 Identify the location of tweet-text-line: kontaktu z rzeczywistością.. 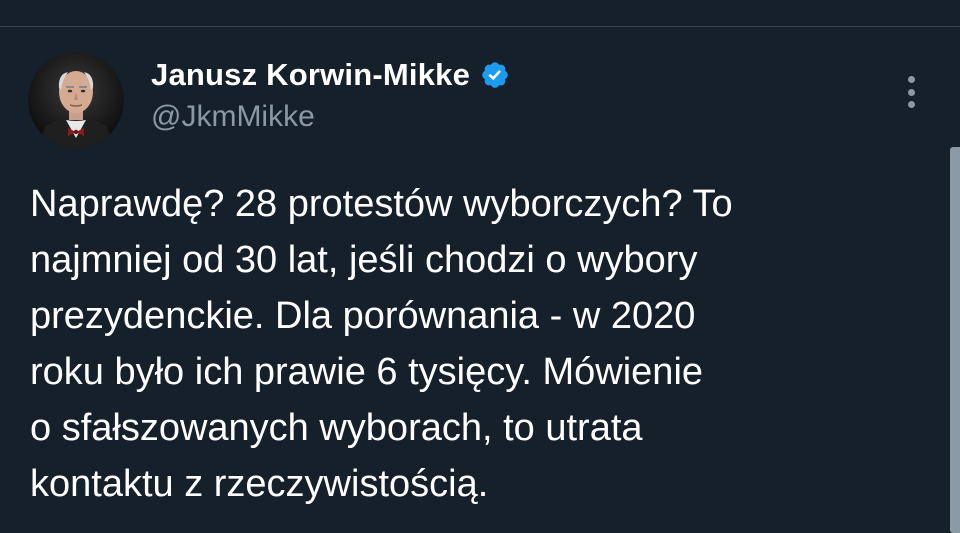
(259, 484).